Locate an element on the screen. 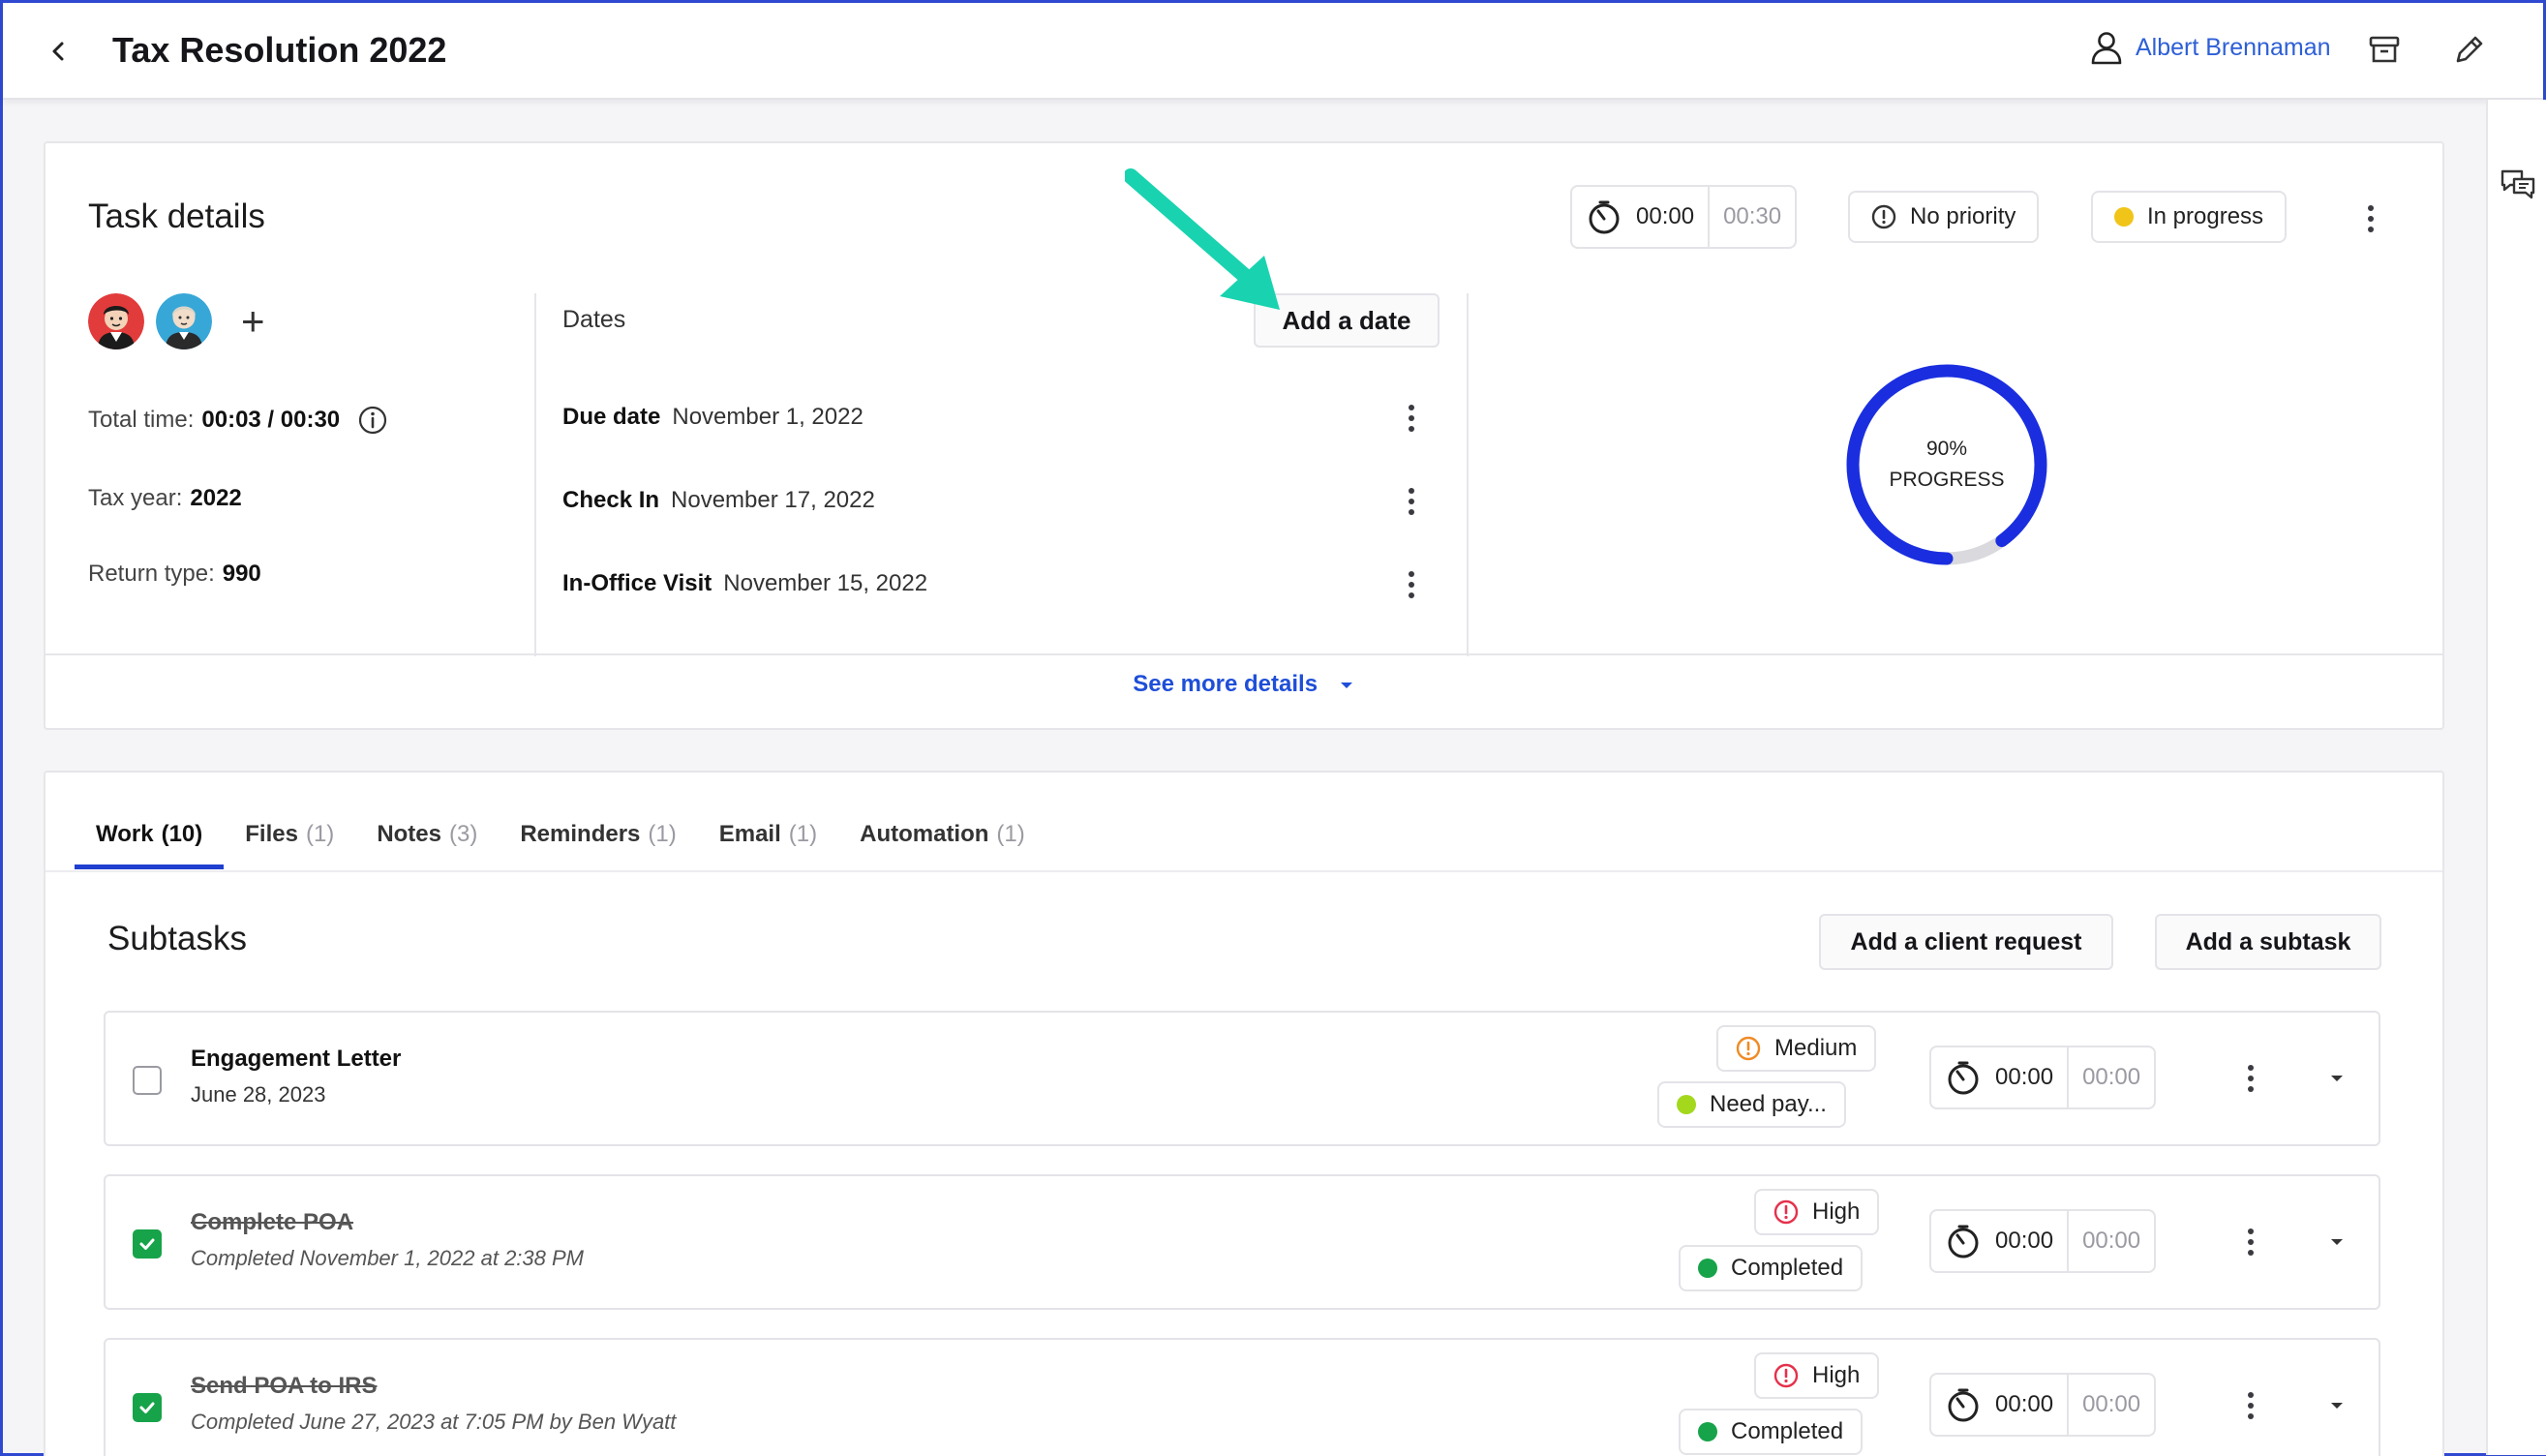  timer-estimate: 00:30 is located at coordinates (1752, 217).